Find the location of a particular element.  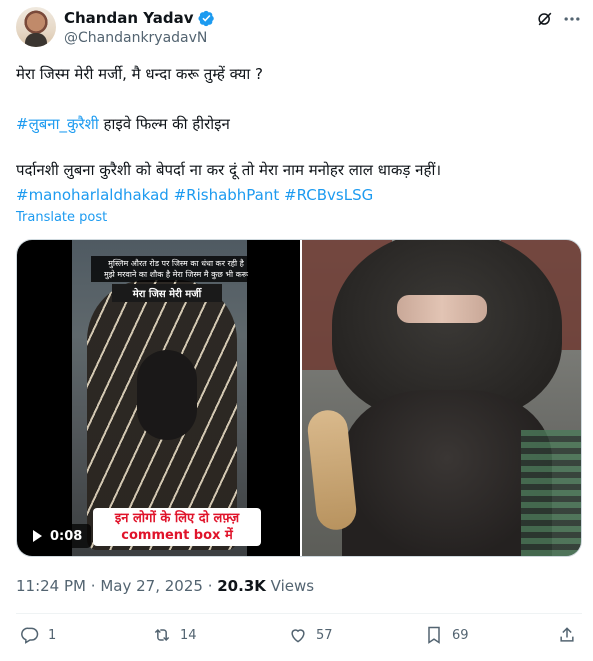

share-button is located at coordinates (567, 635).